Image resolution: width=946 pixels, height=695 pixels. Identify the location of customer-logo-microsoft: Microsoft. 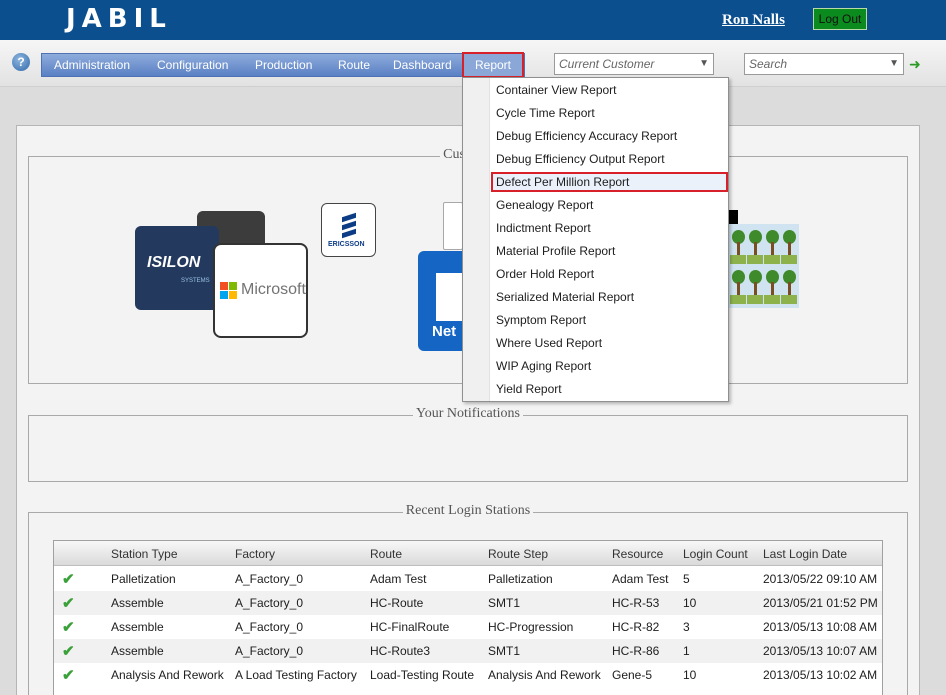
(260, 290).